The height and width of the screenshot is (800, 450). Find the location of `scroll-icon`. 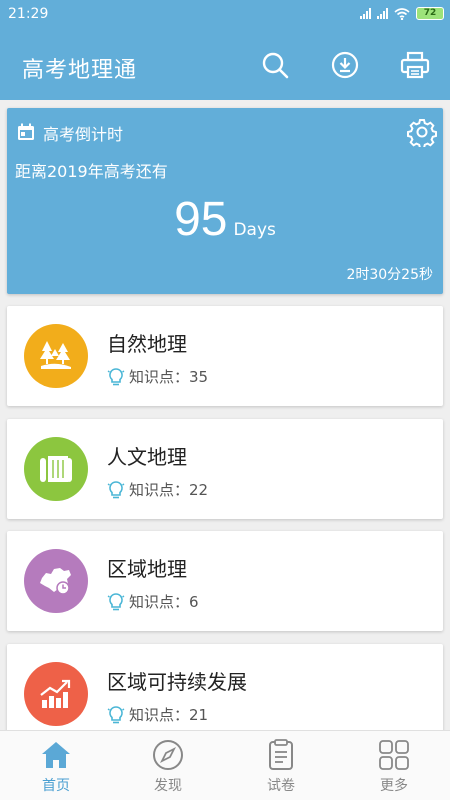

scroll-icon is located at coordinates (56, 469).